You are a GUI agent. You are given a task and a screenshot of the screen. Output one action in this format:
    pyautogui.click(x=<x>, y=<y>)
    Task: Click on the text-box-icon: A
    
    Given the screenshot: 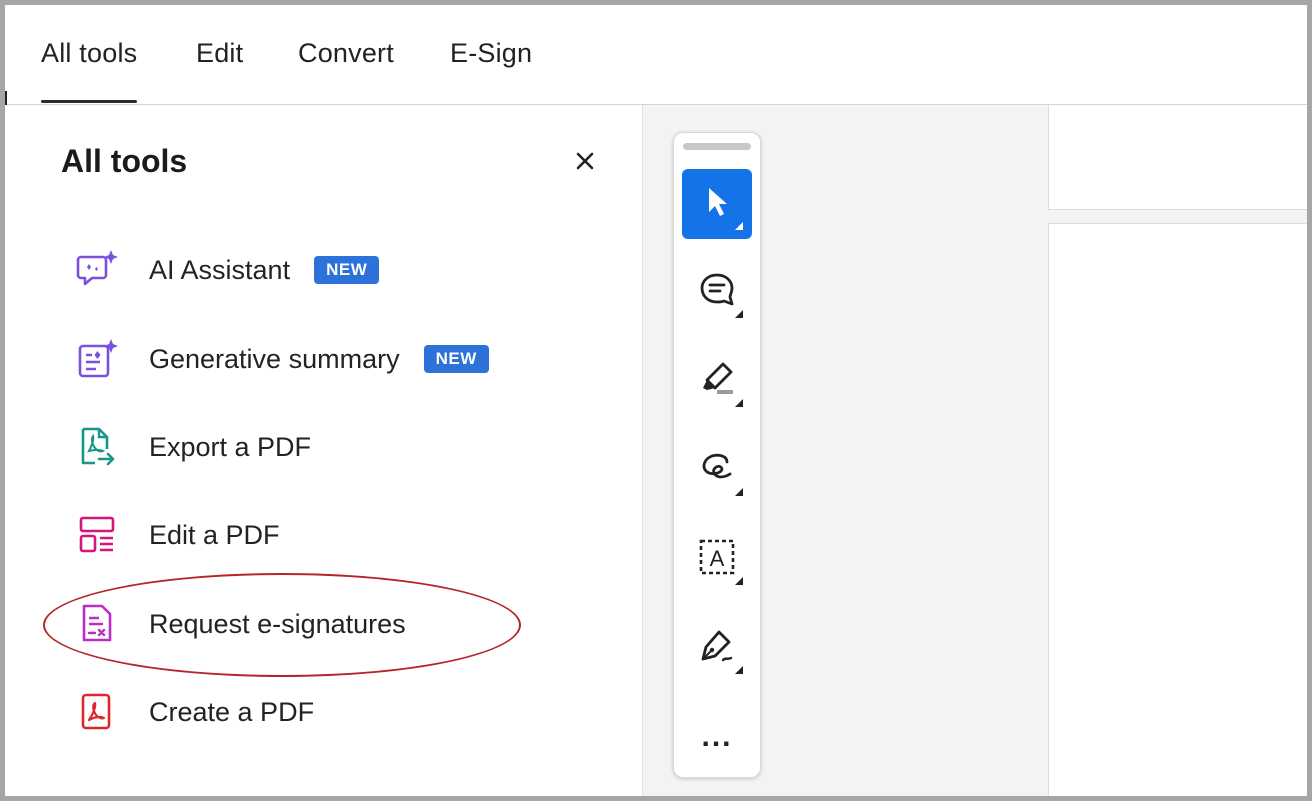 What is the action you would take?
    pyautogui.click(x=717, y=559)
    